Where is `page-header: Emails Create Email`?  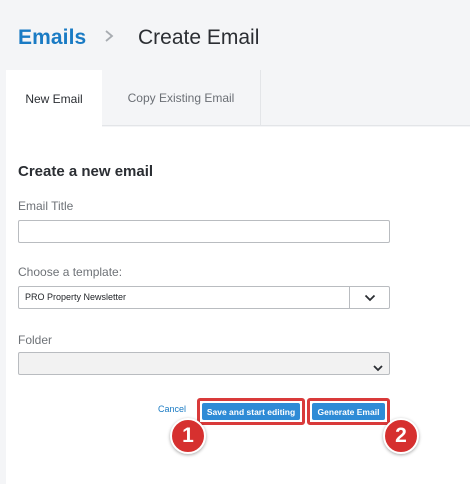 page-header: Emails Create Email is located at coordinates (235, 35).